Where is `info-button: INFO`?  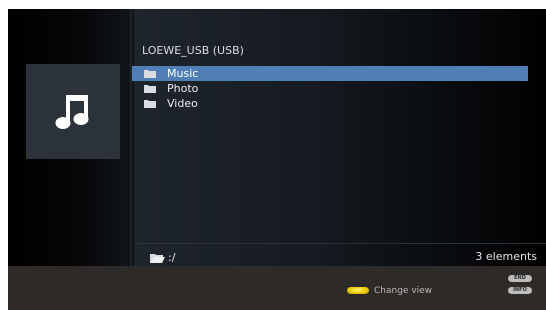 info-button: INFO is located at coordinates (520, 290).